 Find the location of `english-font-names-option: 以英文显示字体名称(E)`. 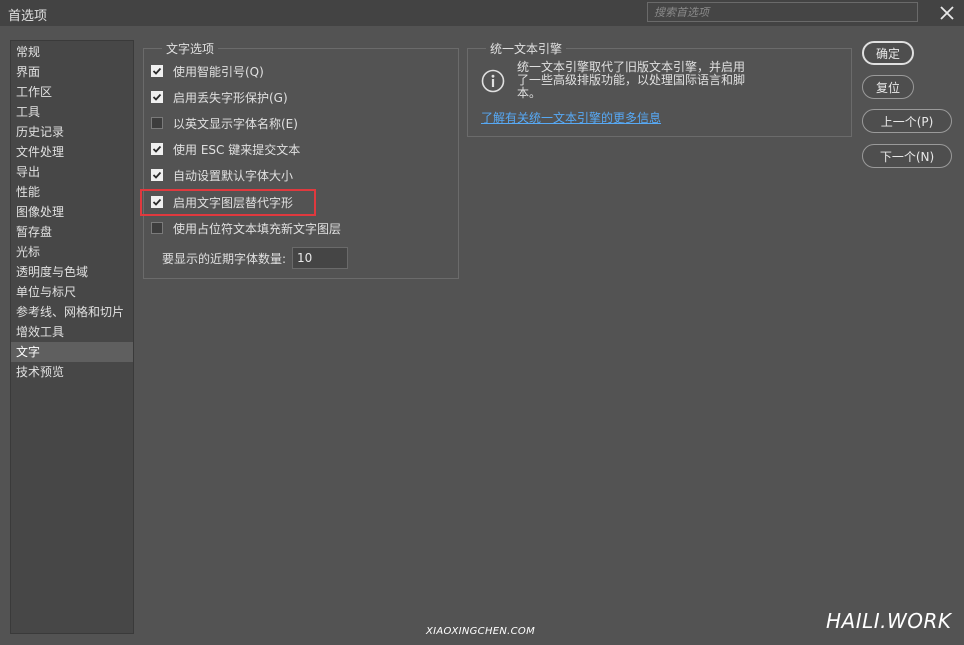

english-font-names-option: 以英文显示字体名称(E) is located at coordinates (224, 123).